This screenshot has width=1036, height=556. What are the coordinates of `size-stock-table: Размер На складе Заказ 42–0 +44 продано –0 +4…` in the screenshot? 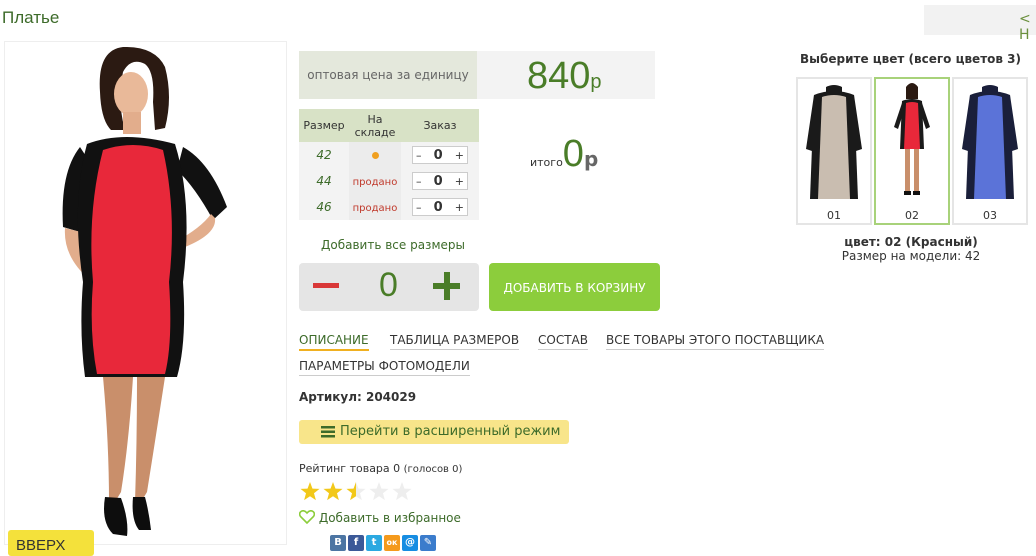 It's located at (389, 164).